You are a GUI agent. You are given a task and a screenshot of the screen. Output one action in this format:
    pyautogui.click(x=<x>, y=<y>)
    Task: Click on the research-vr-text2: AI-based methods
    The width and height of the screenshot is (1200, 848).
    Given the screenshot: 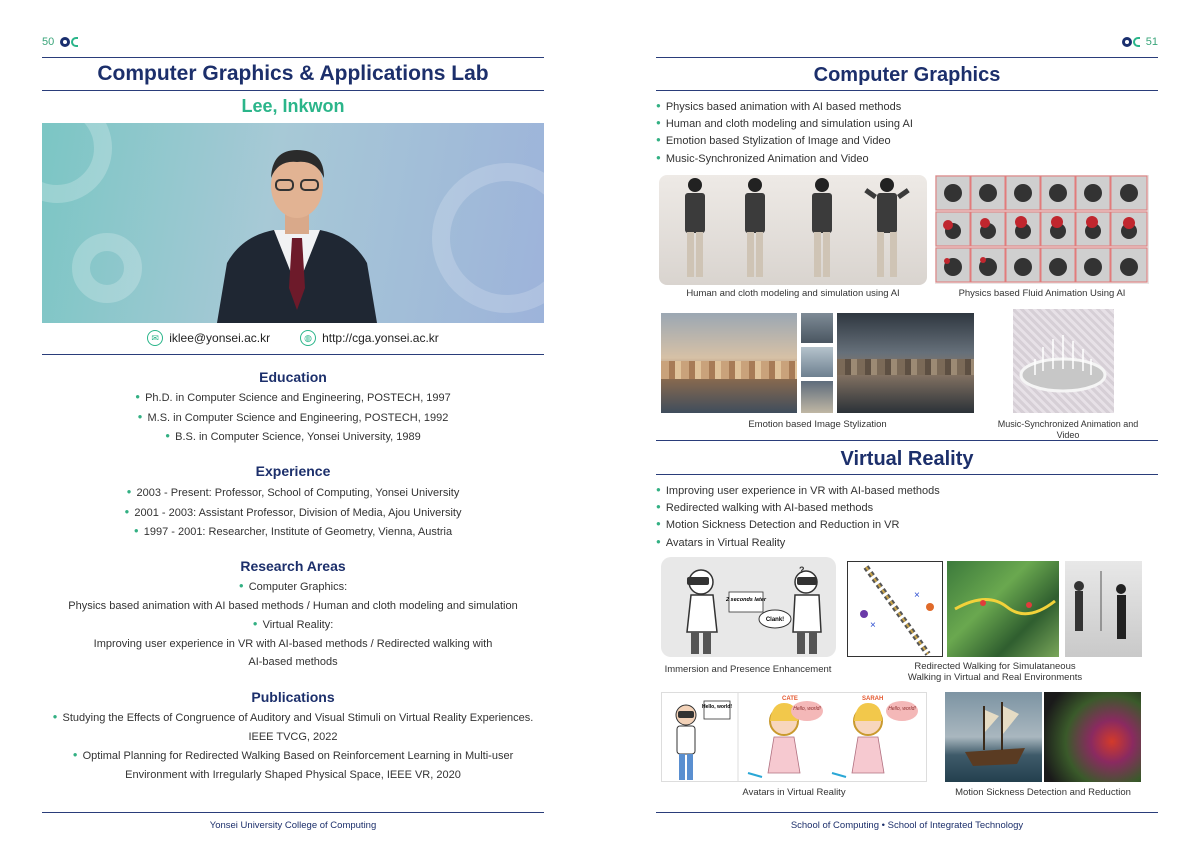 What is the action you would take?
    pyautogui.click(x=293, y=662)
    